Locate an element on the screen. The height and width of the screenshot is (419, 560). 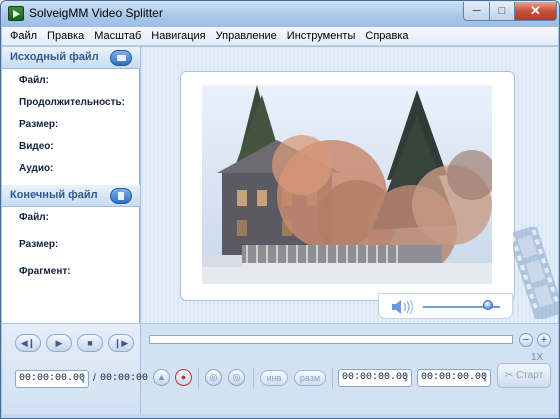
source-file-label: Файл: is located at coordinates (34, 80).